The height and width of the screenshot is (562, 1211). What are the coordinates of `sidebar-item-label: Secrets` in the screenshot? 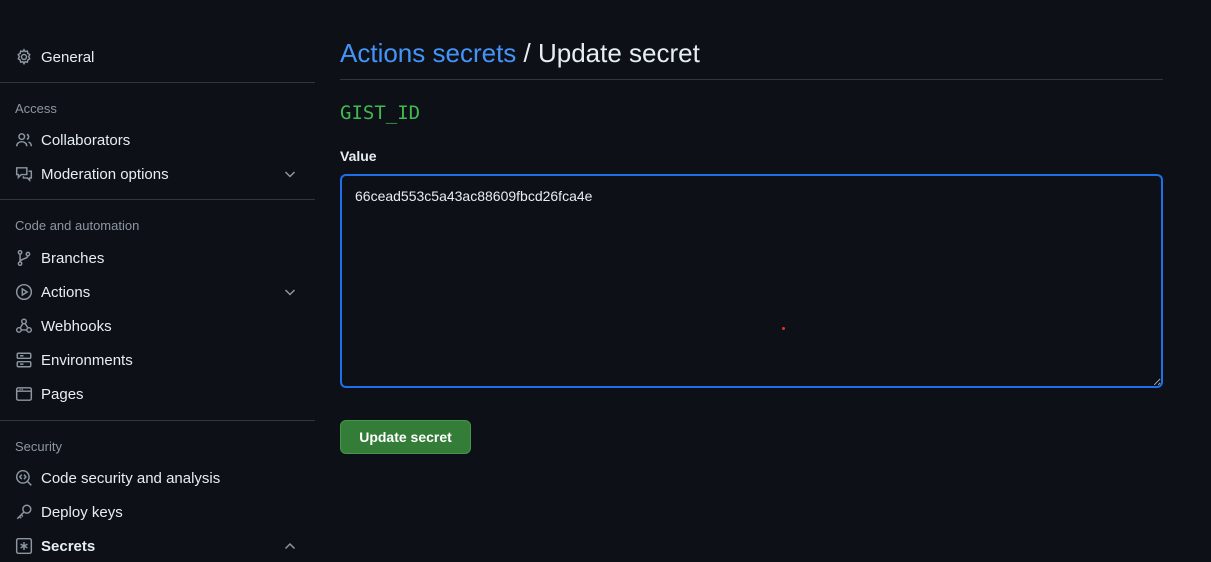 It's located at (68, 546).